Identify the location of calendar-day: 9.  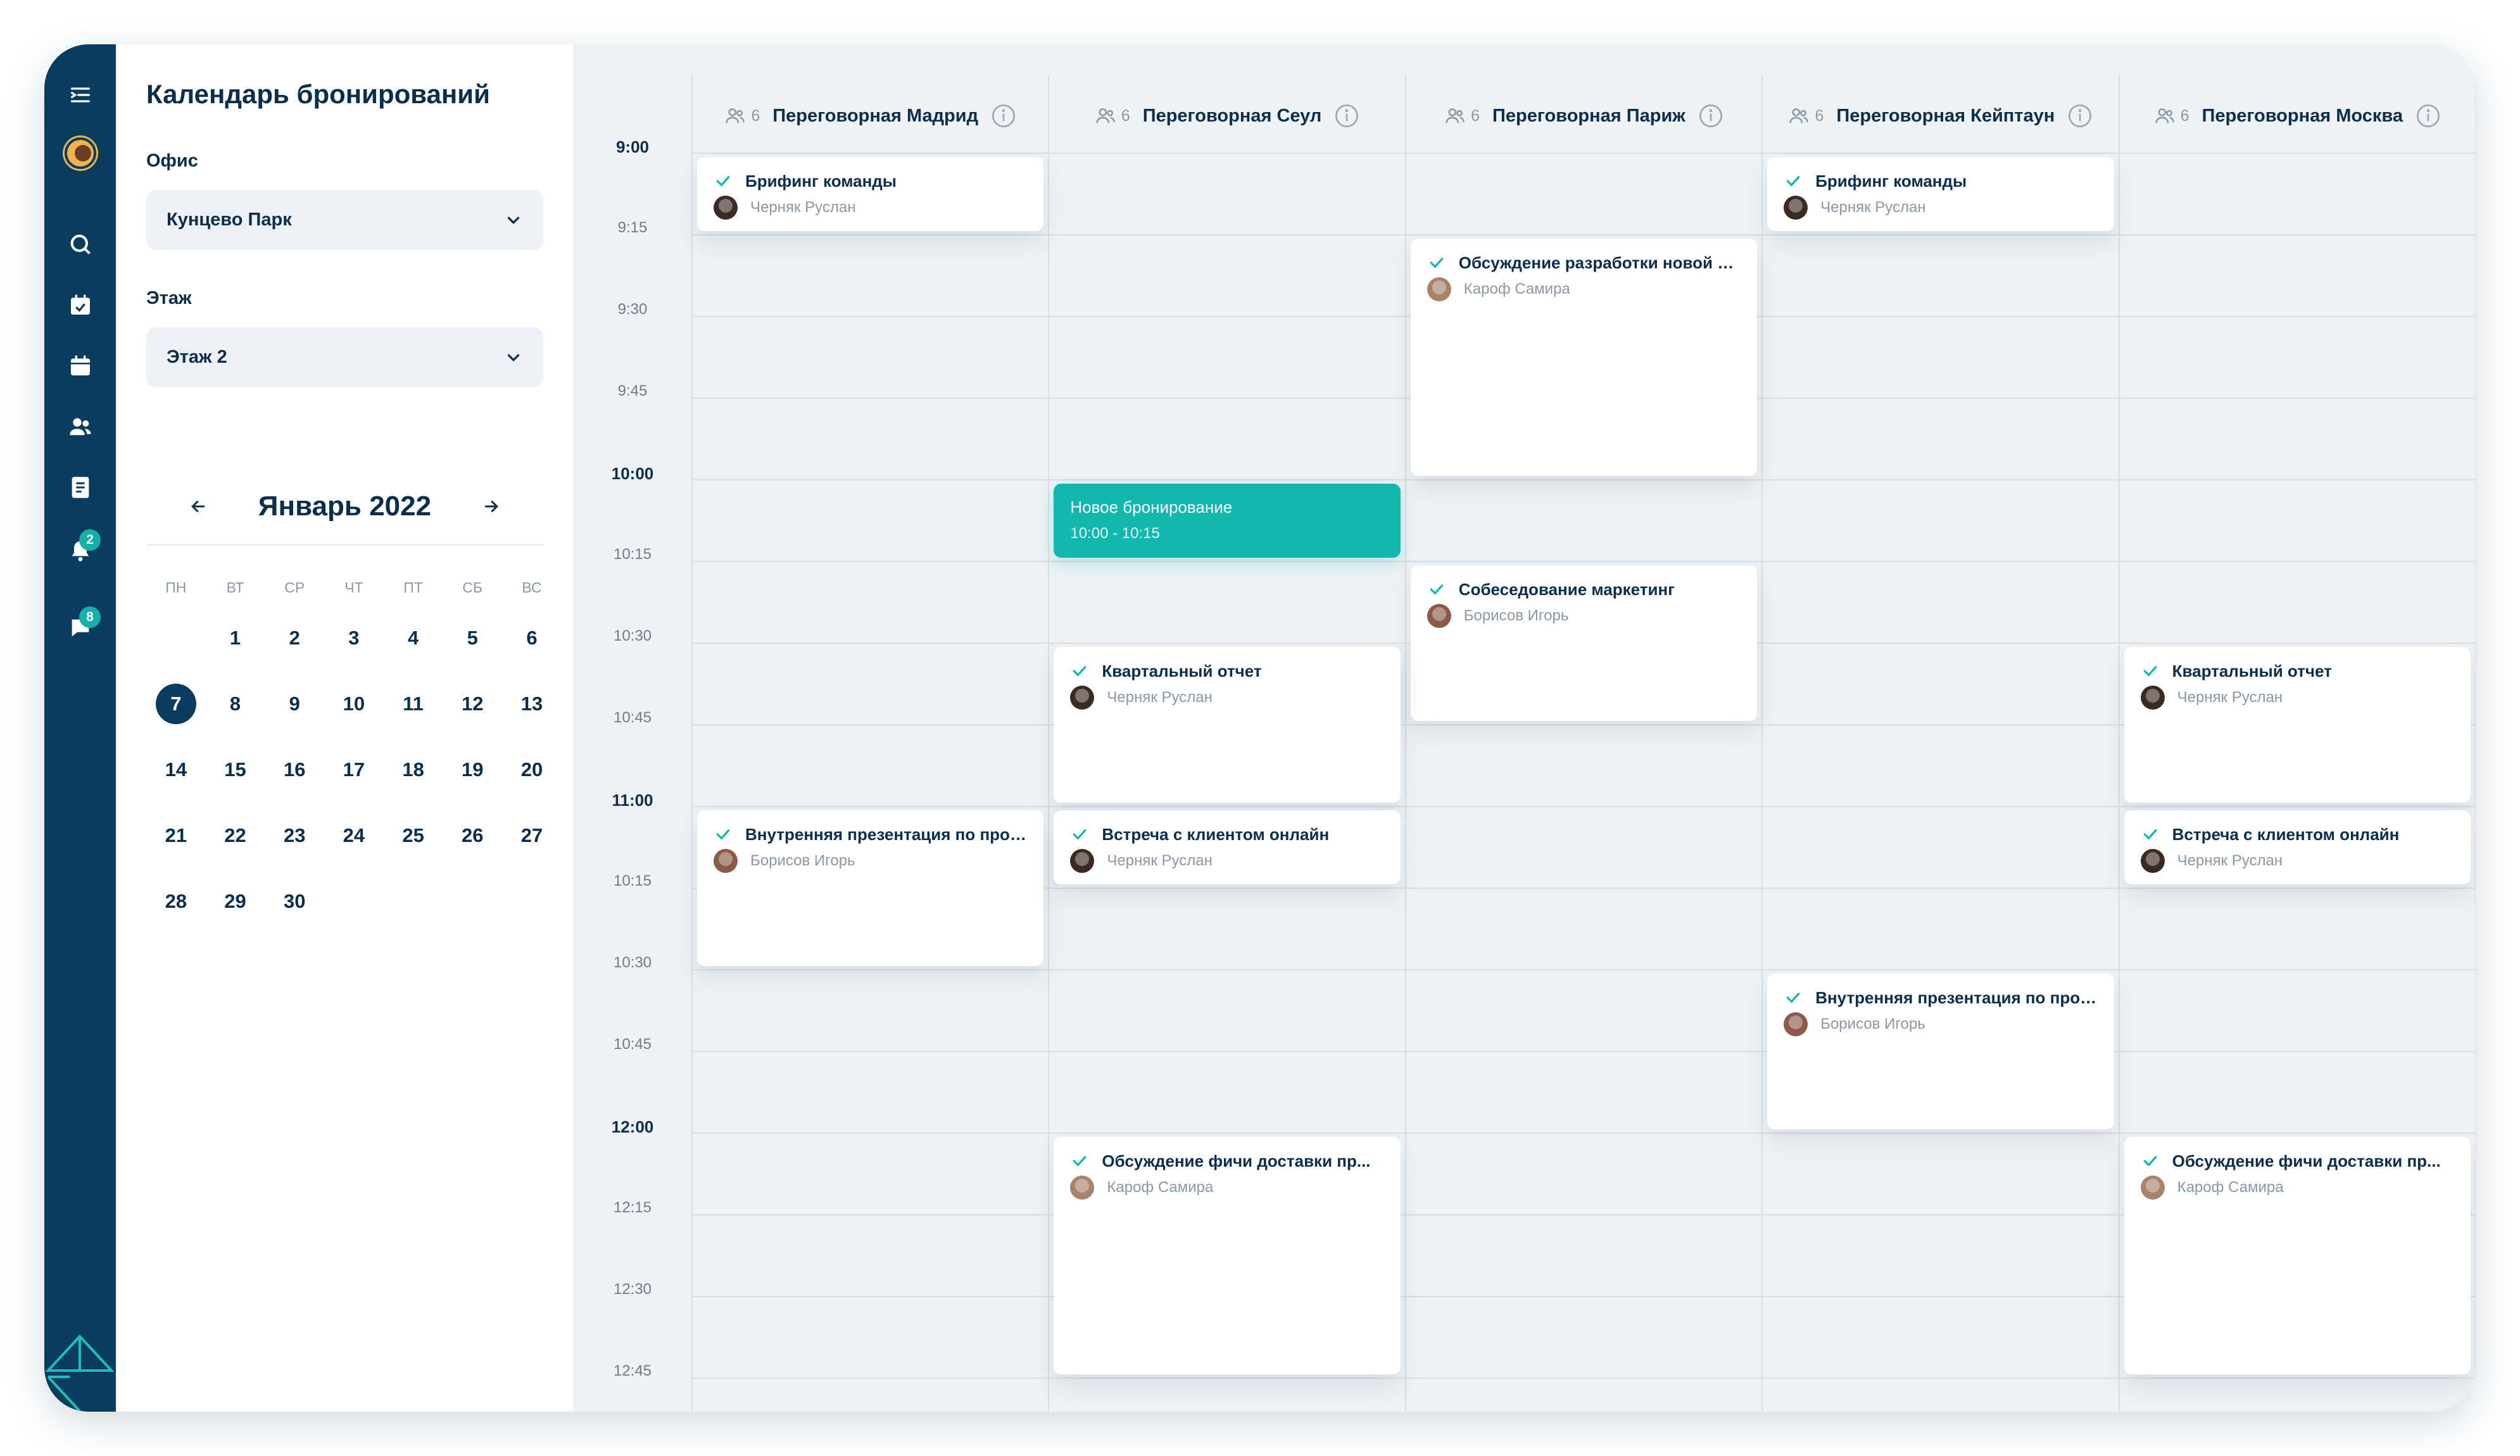
(294, 725).